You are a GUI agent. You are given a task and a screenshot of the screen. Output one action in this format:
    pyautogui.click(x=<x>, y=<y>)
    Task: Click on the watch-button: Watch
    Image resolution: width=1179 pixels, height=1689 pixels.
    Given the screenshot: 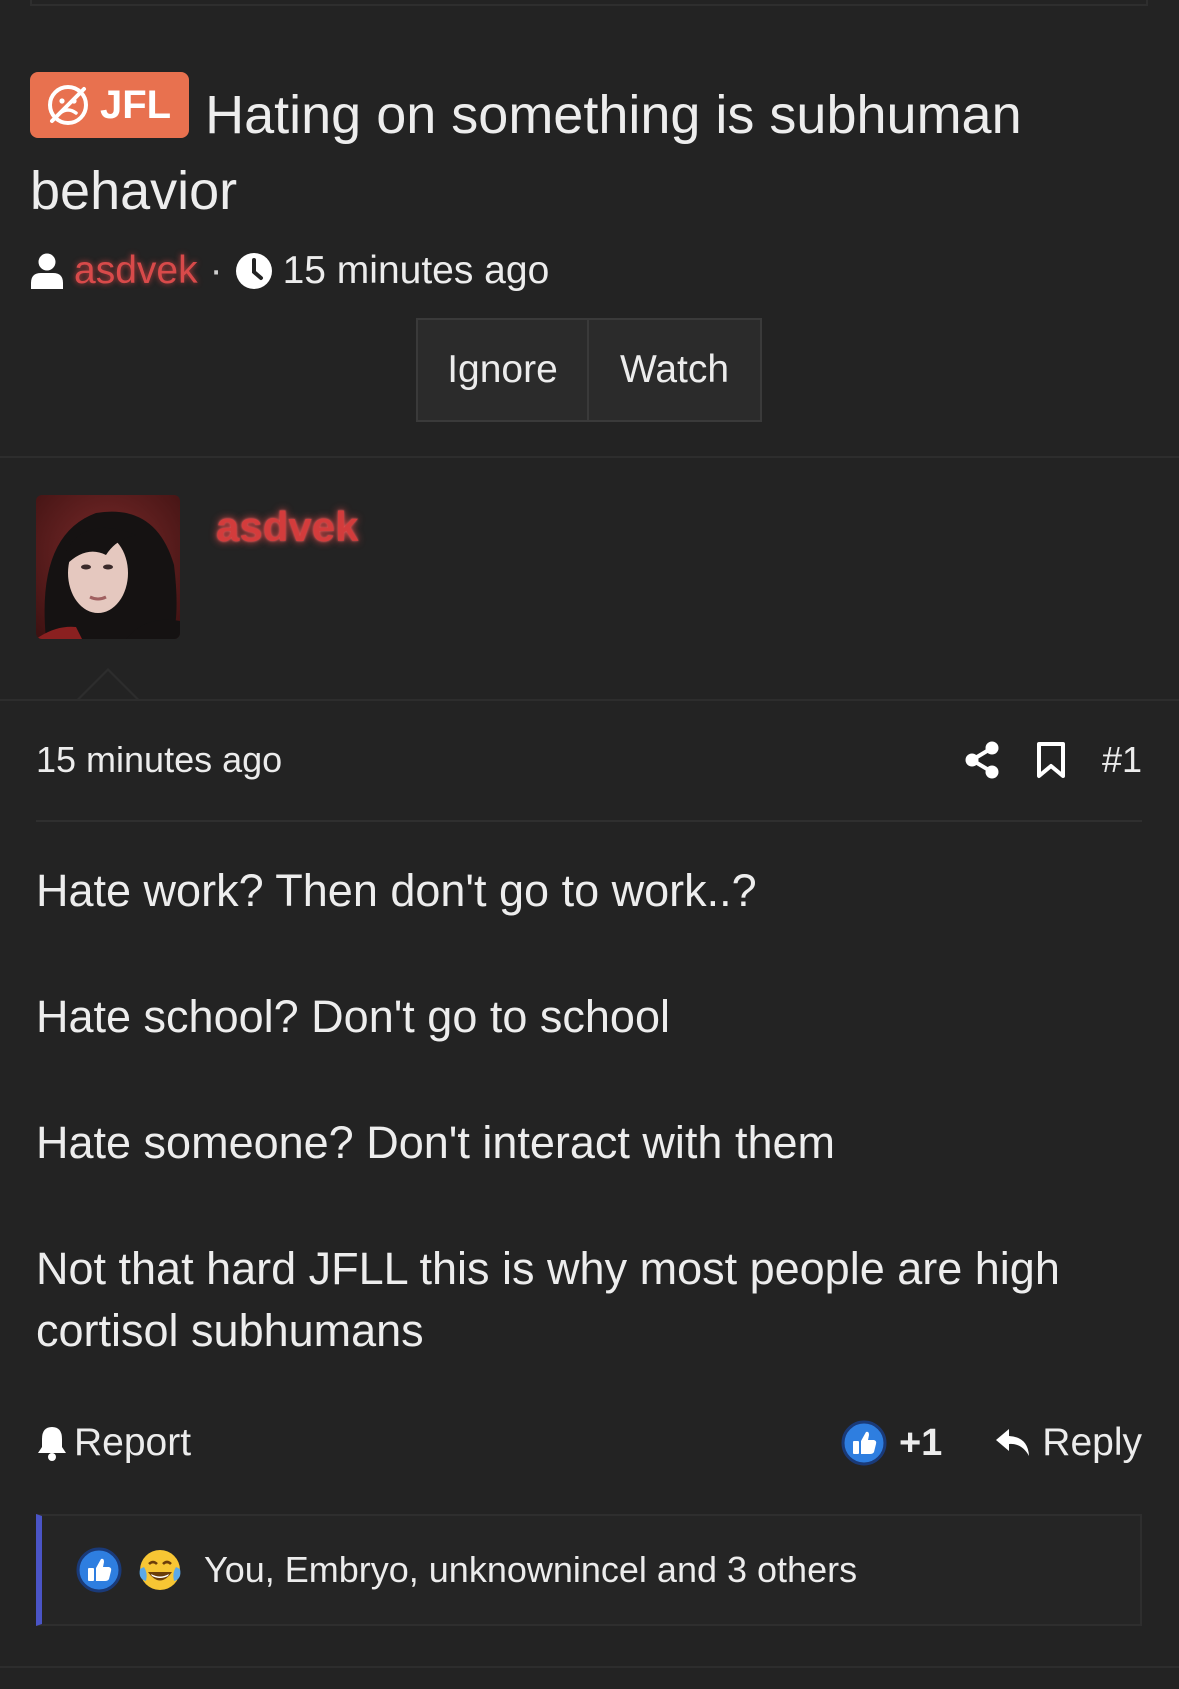 What is the action you would take?
    pyautogui.click(x=674, y=370)
    